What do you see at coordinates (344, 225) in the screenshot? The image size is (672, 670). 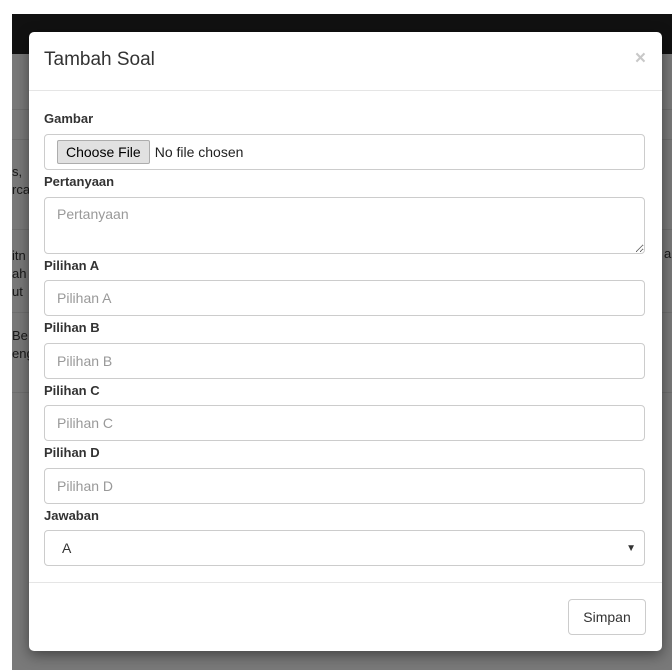 I see `pertanyaan-textarea` at bounding box center [344, 225].